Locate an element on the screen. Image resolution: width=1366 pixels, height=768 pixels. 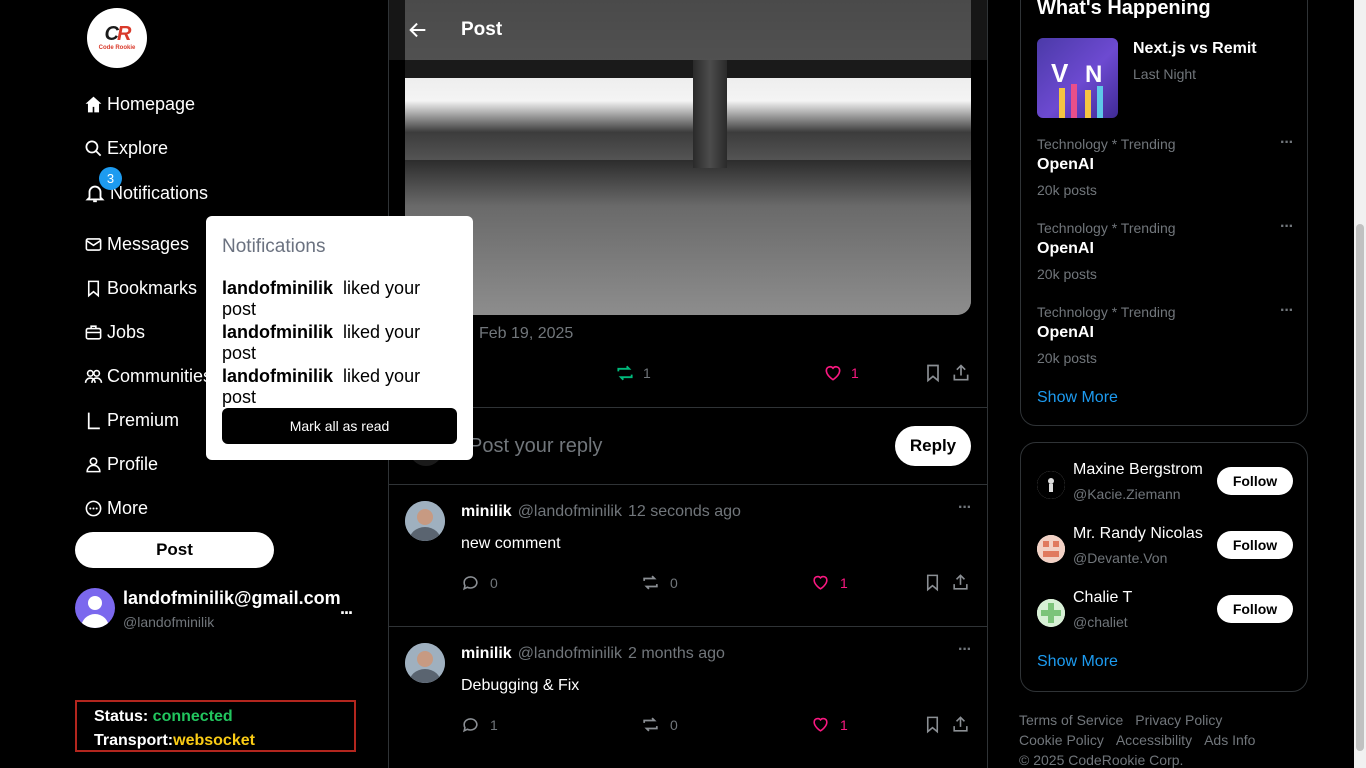
reply-input: Post your reply is located at coordinates (535, 446).